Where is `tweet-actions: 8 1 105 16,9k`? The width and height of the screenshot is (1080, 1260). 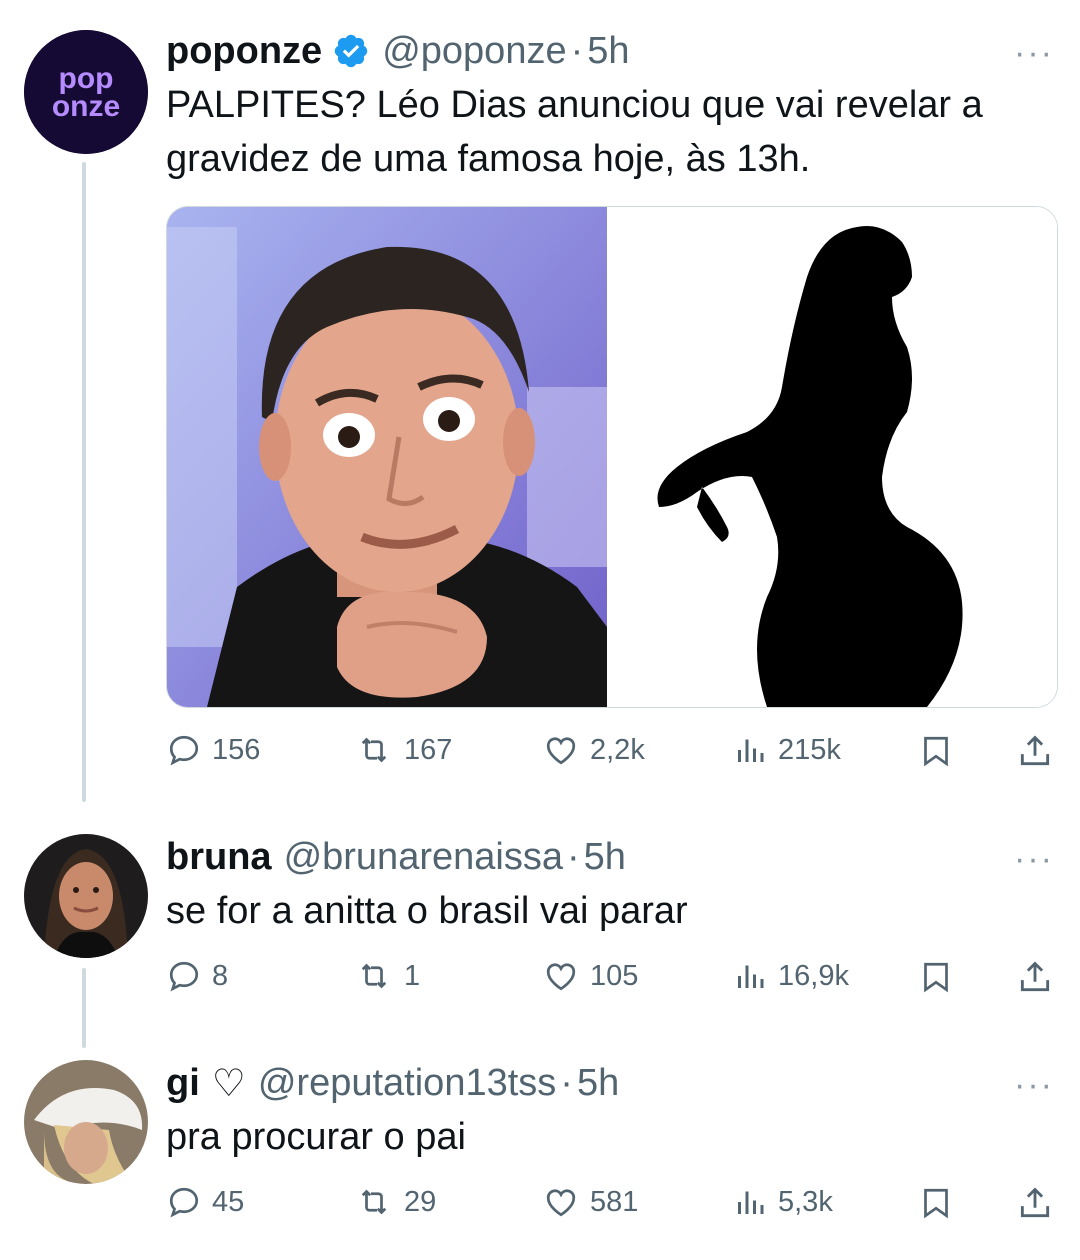
tweet-actions: 8 1 105 16,9k is located at coordinates (611, 978).